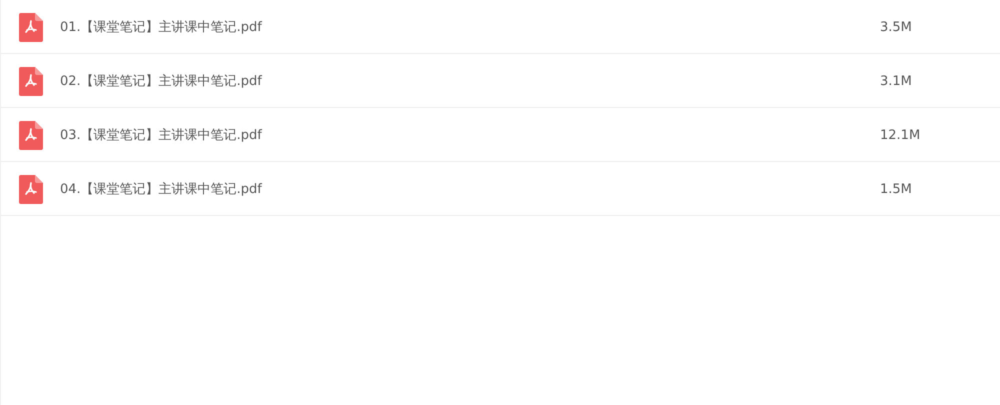 Image resolution: width=1000 pixels, height=405 pixels. What do you see at coordinates (470, 27) in the screenshot?
I see `file-name: 01.【课堂笔记】主讲课中笔记.pdf` at bounding box center [470, 27].